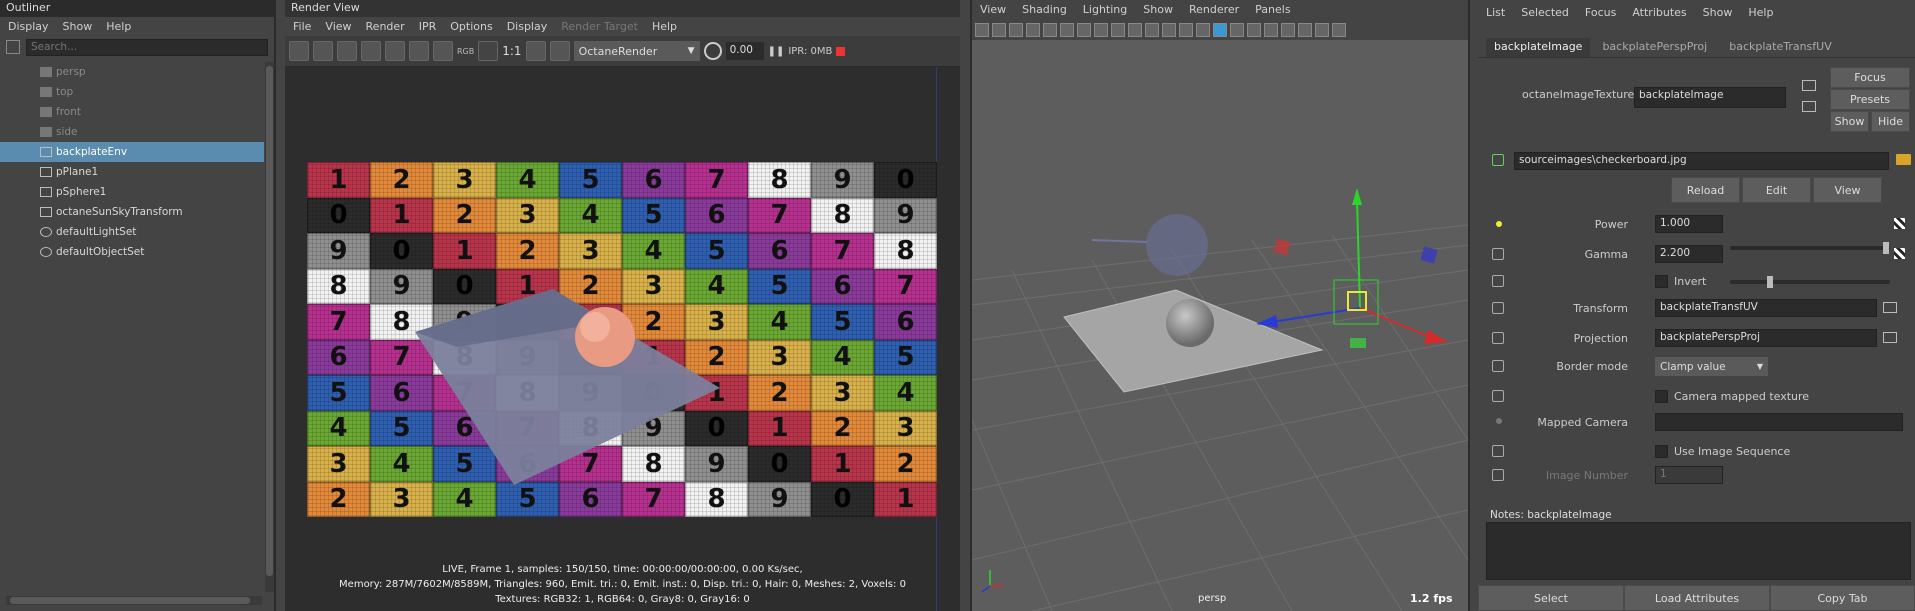 This screenshot has height=611, width=1915. Describe the element at coordinates (132, 212) in the screenshot. I see `outliner-item: octaneSunSkyTransform` at that location.